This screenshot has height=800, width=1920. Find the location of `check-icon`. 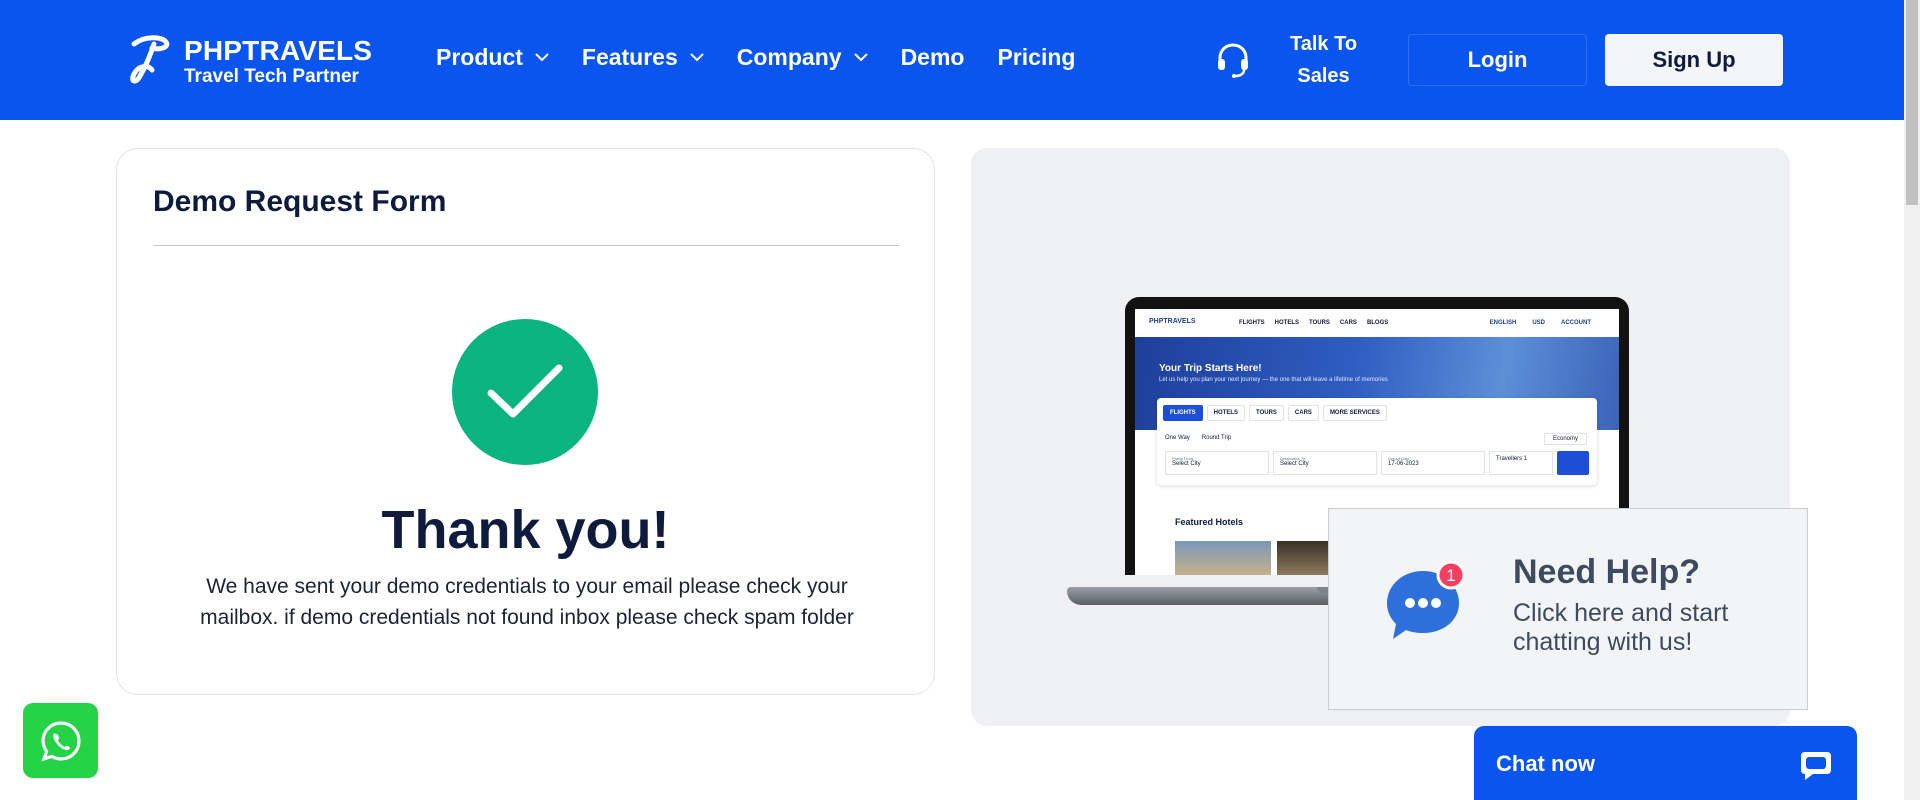

check-icon is located at coordinates (525, 391).